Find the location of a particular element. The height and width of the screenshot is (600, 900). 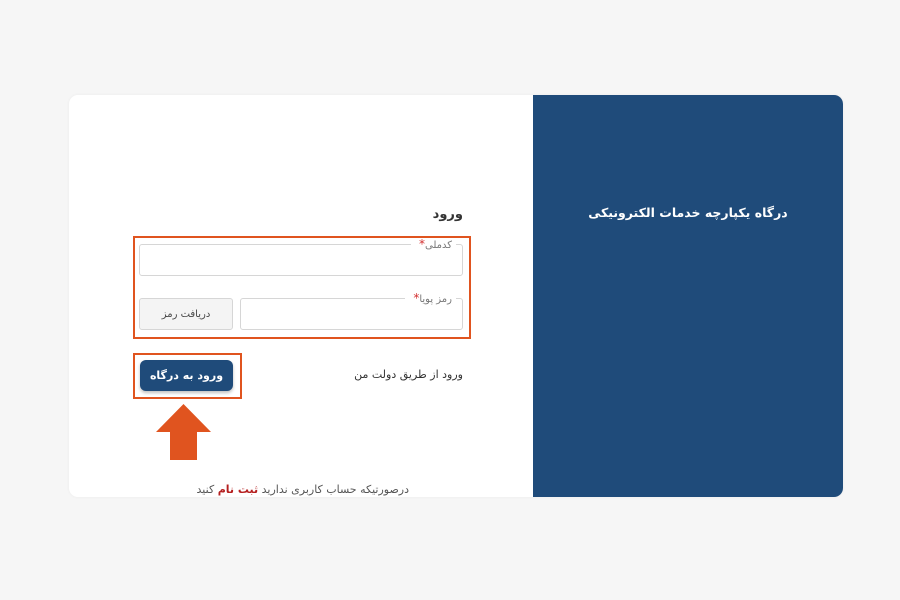

submit-highlight-box is located at coordinates (187, 376).